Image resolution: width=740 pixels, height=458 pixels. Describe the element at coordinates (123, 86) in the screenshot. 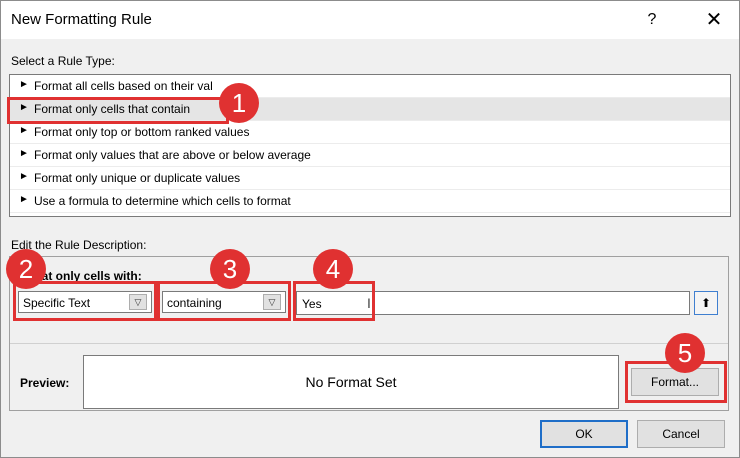

I see `rule-type-label: Format all cells based on their val` at that location.